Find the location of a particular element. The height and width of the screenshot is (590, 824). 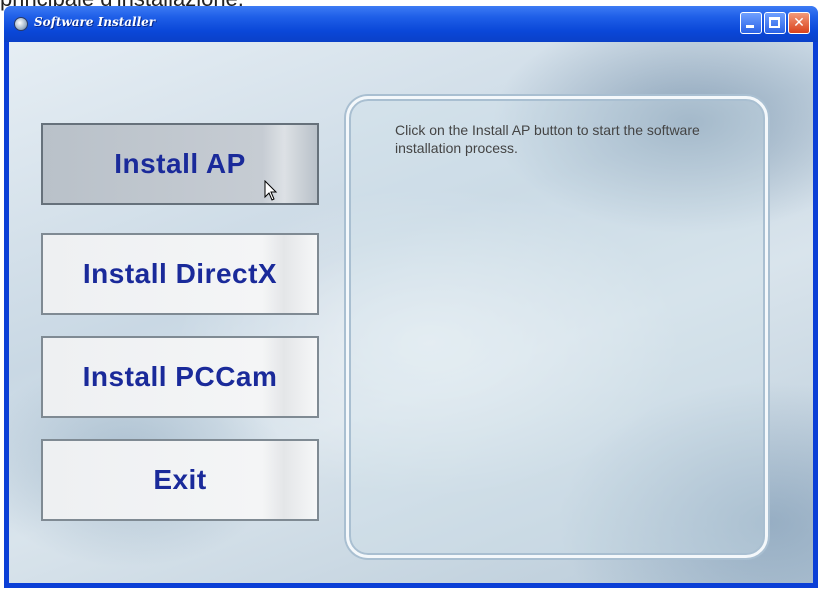

app-icon is located at coordinates (21, 24).